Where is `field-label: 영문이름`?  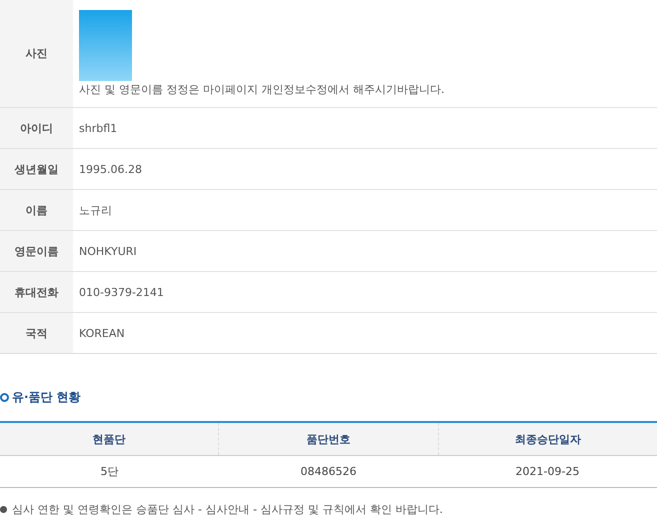
field-label: 영문이름 is located at coordinates (36, 251).